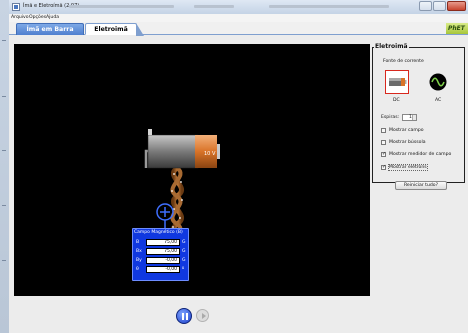  What do you see at coordinates (457, 28) in the screenshot?
I see `phet-logo: PhET` at bounding box center [457, 28].